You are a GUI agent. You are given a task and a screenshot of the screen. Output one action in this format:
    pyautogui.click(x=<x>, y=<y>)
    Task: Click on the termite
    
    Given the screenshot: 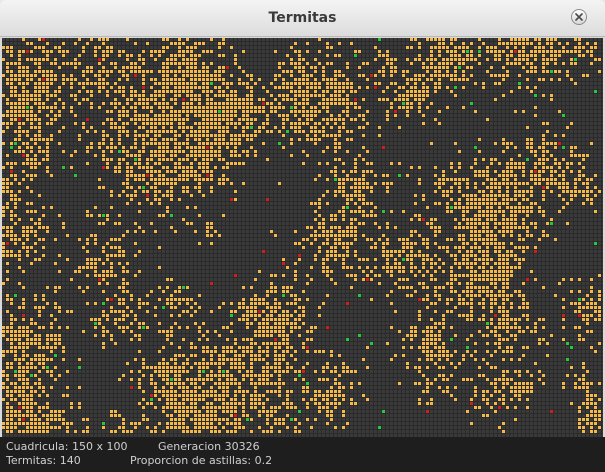 What is the action you would take?
    pyautogui.click(x=475, y=147)
    